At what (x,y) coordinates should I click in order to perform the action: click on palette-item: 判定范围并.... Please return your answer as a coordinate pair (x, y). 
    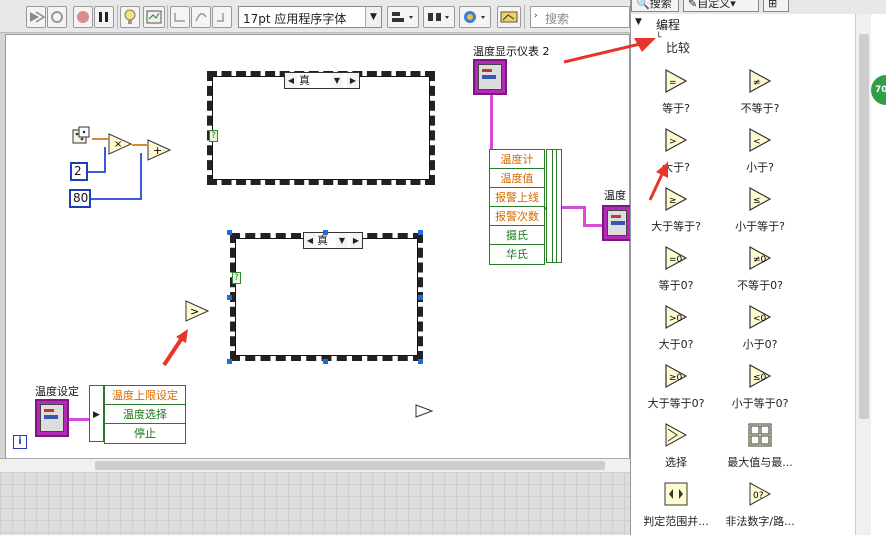
    Looking at the image, I should click on (676, 505).